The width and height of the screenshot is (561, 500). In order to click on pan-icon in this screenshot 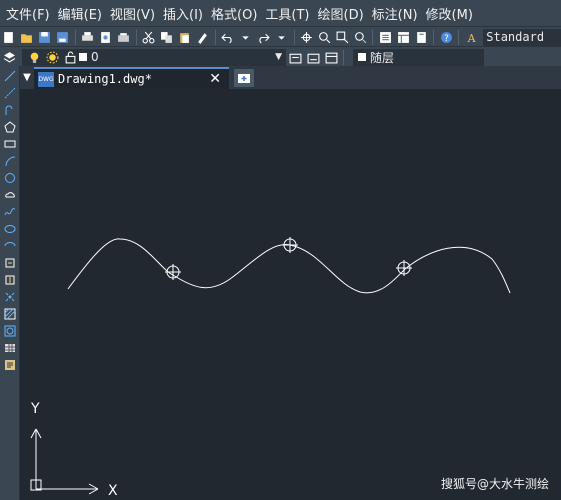, I will do `click(307, 37)`.